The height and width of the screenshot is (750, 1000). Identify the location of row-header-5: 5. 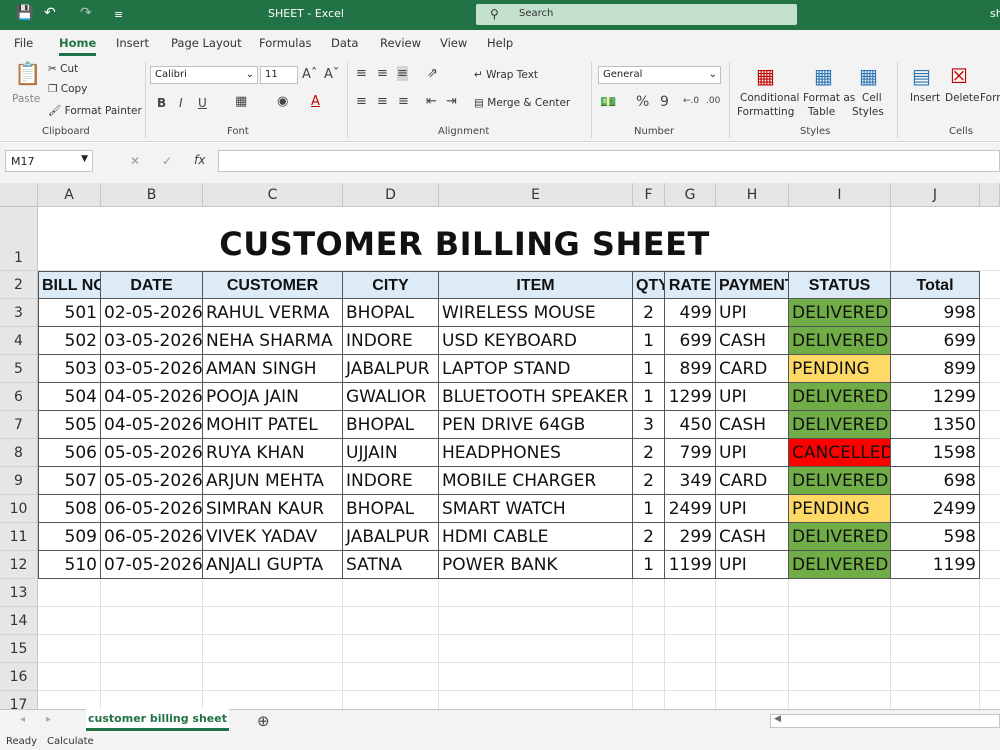
(19, 369).